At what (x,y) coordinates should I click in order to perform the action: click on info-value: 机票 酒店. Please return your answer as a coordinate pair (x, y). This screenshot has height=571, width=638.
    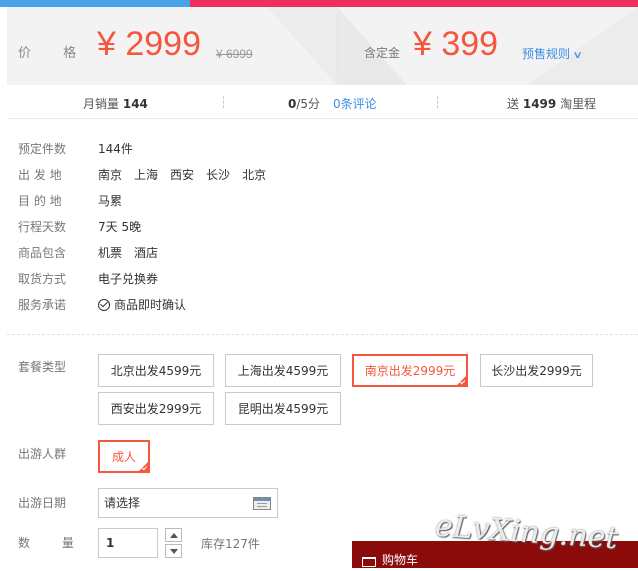
    Looking at the image, I should click on (134, 252).